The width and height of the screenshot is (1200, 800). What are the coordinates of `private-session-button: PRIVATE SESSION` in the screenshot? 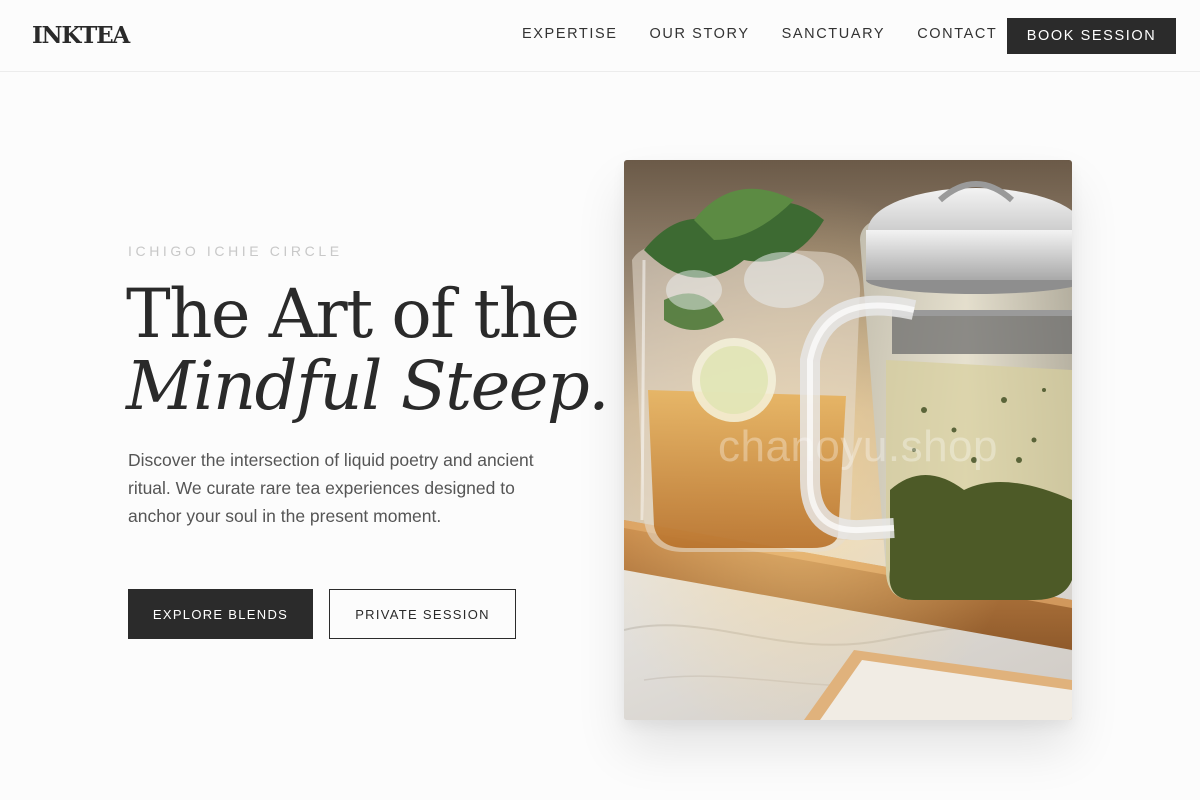 It's located at (422, 614).